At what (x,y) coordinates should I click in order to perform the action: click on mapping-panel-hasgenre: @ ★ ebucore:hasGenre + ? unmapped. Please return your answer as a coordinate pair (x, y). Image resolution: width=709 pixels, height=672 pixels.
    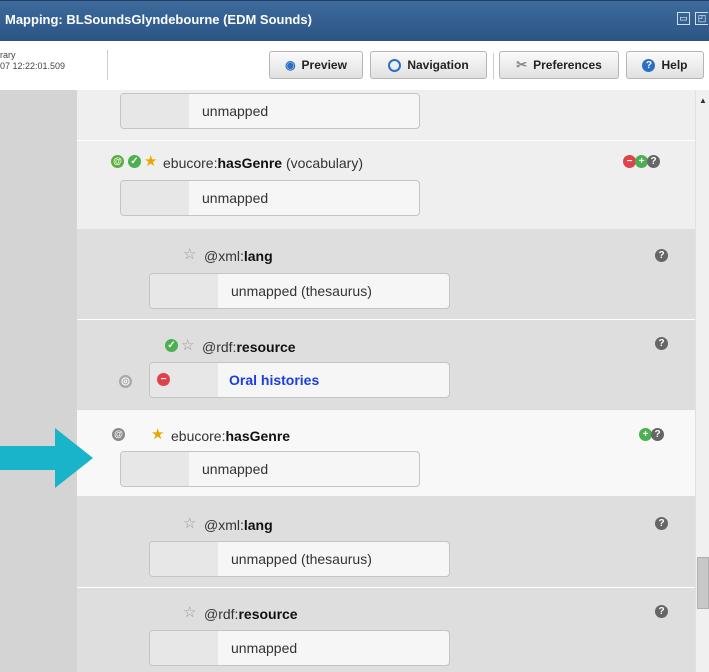
    Looking at the image, I should click on (386, 453).